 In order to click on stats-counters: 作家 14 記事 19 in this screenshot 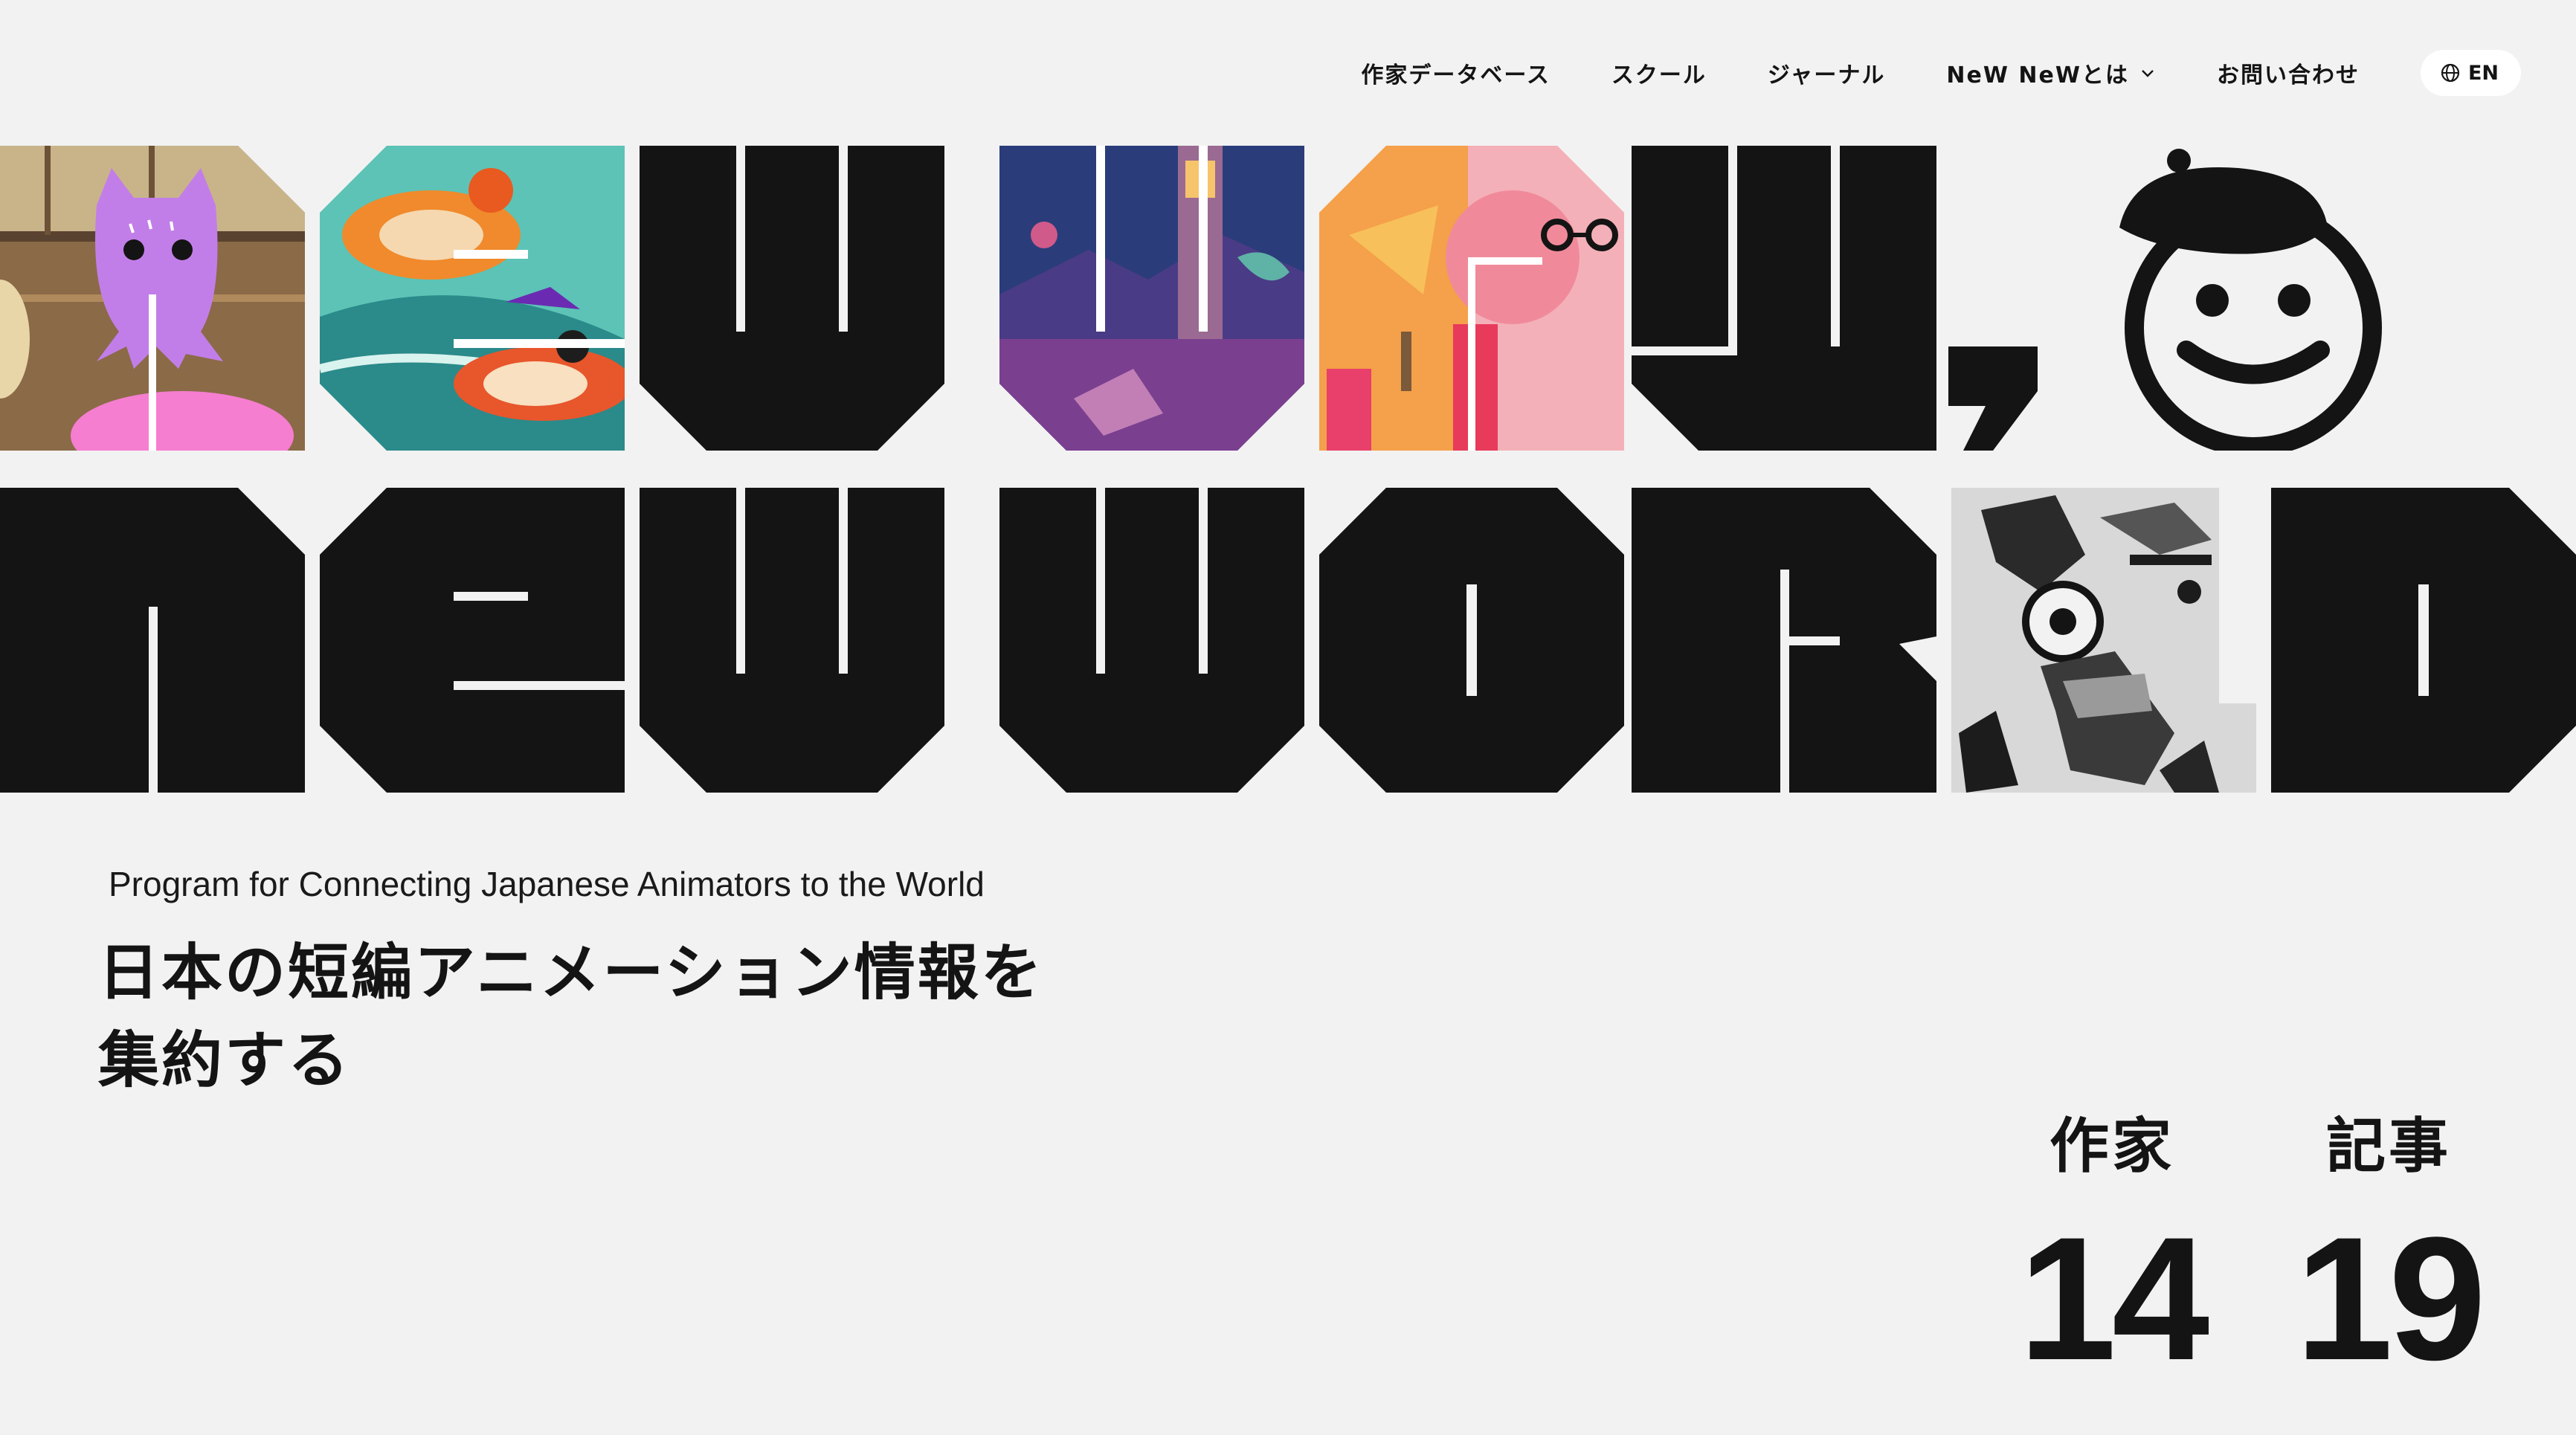, I will do `click(2253, 1250)`.